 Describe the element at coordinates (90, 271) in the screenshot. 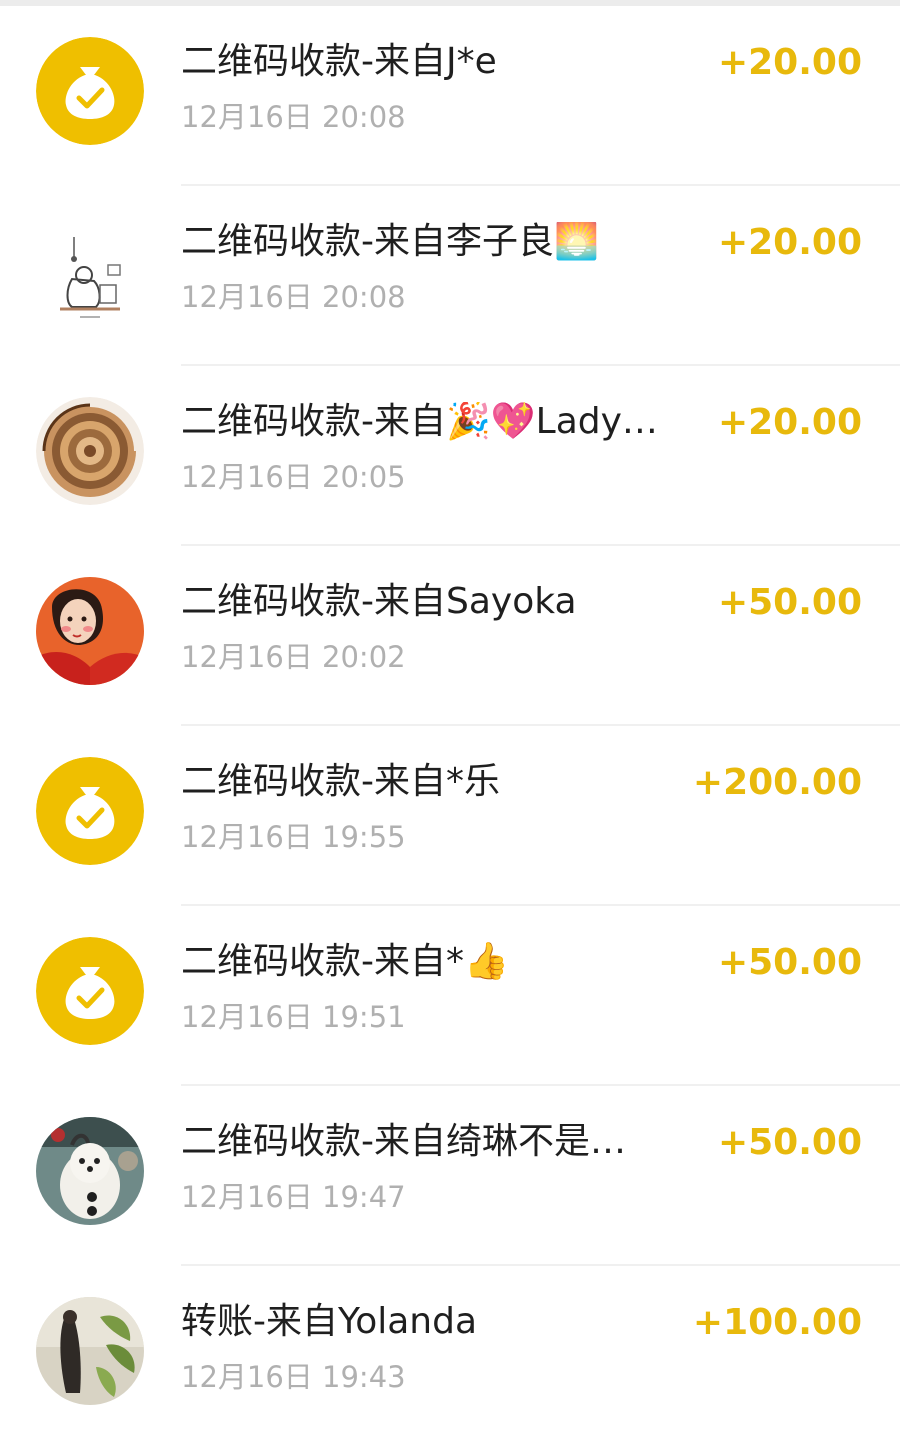

I see `sketch-avatar` at that location.